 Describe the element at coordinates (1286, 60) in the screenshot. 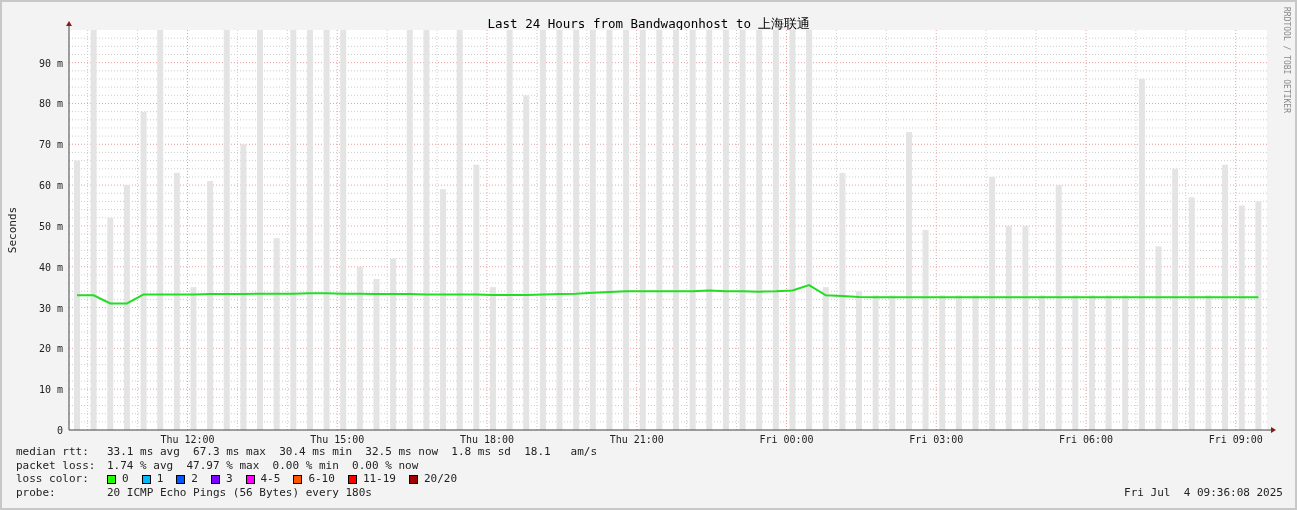

I see `credit-text: RRDTOOL / TOBI OETIKER` at that location.